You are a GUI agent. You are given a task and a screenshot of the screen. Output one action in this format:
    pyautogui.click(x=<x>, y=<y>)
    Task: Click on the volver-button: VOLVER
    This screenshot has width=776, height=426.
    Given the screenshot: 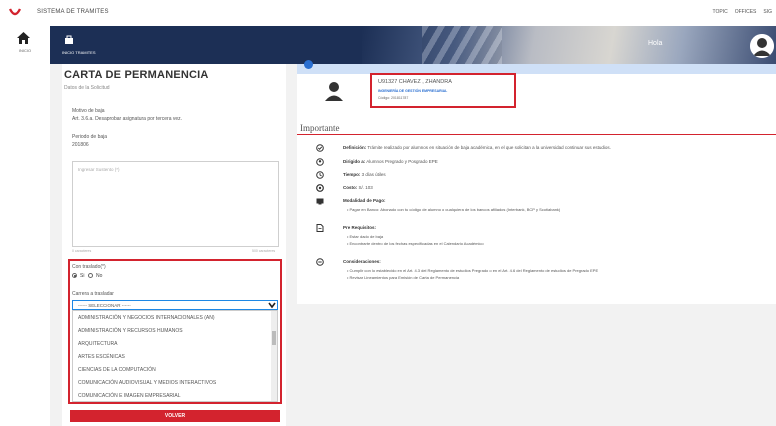 What is the action you would take?
    pyautogui.click(x=175, y=416)
    